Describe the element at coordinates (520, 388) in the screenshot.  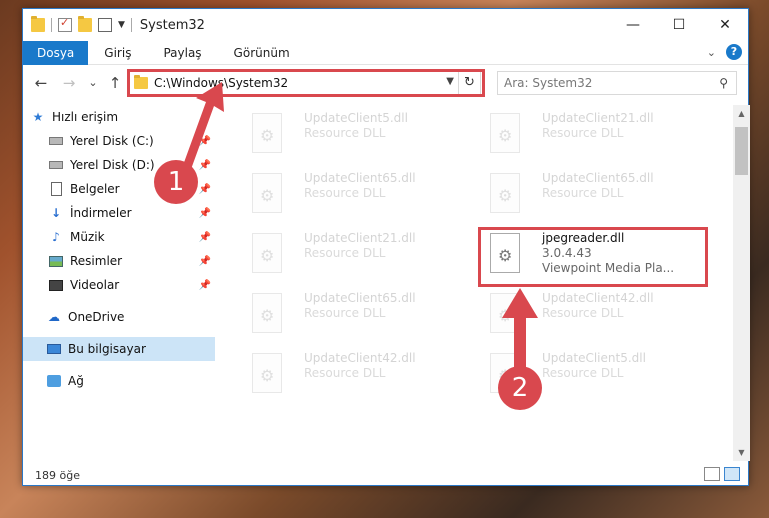
I see `step-badge-2: 2` at that location.